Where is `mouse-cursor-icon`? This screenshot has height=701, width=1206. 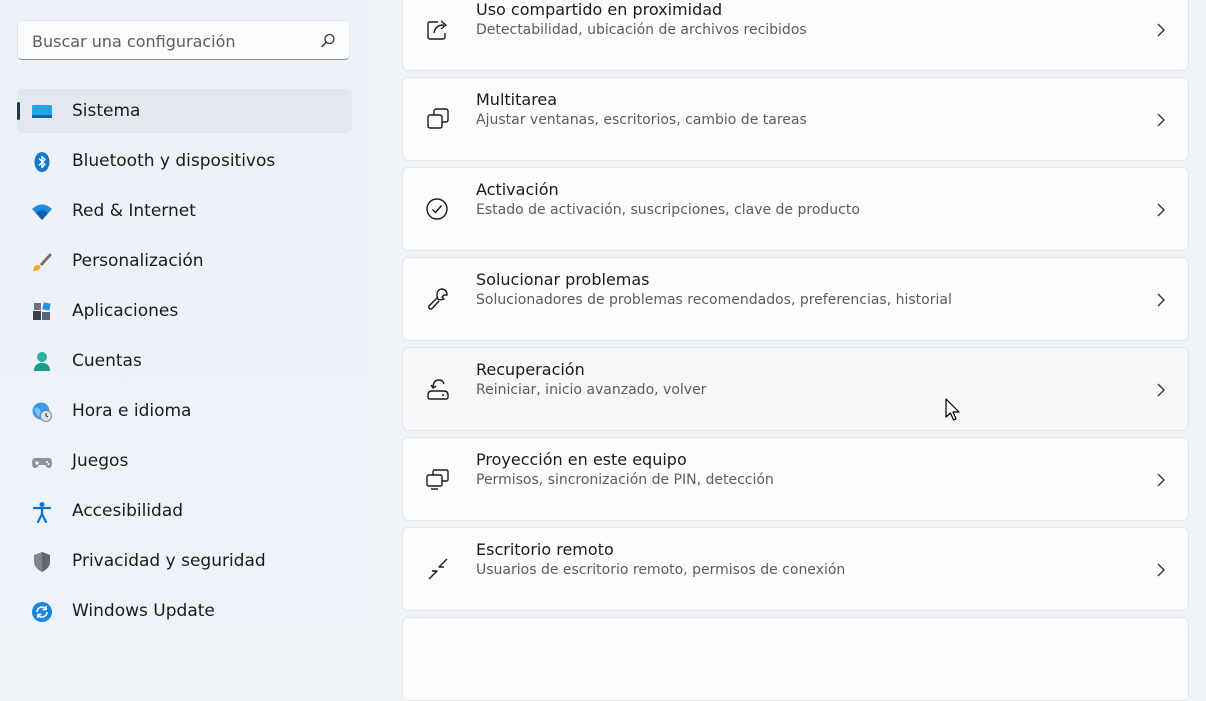
mouse-cursor-icon is located at coordinates (952, 409).